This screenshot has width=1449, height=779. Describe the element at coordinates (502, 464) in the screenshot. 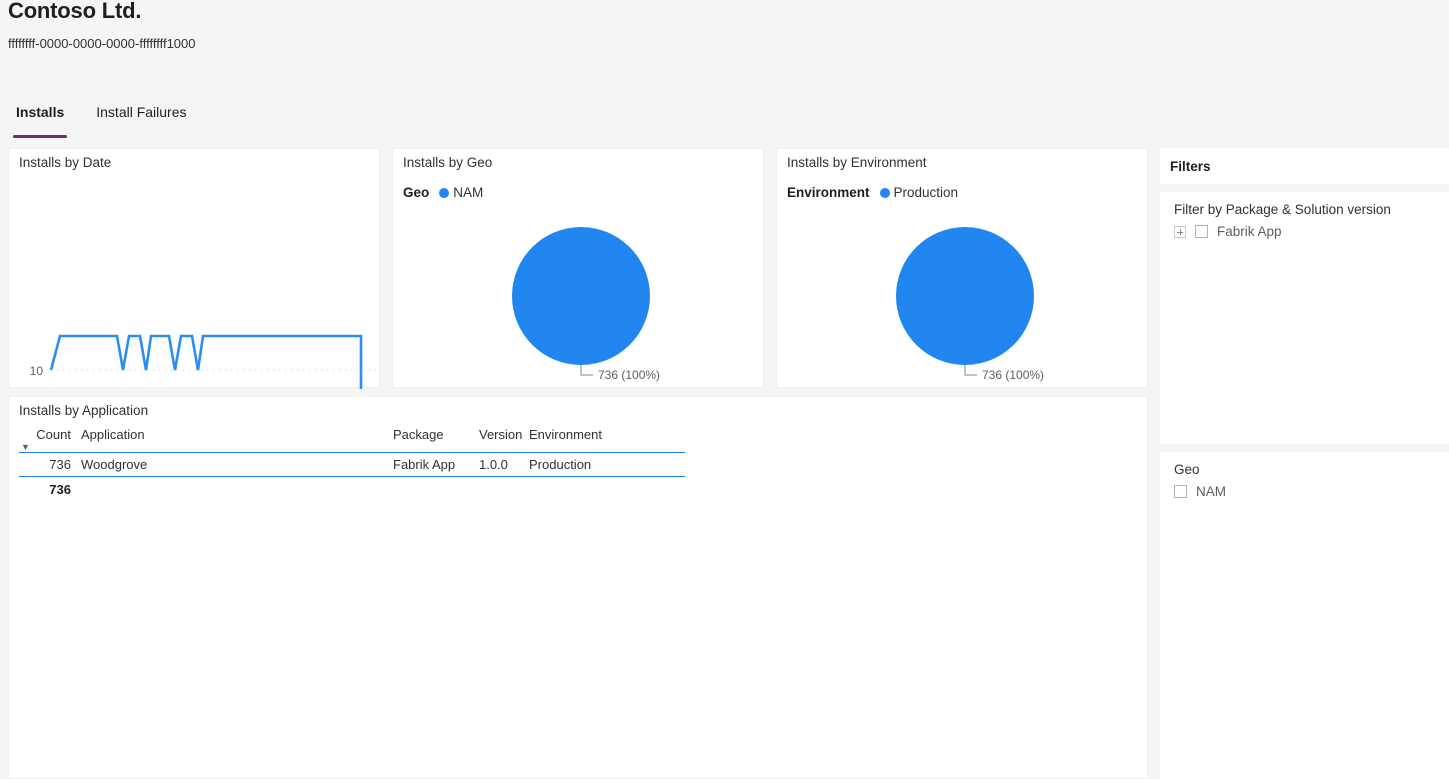

I see `cell-version: 1.0.0` at that location.